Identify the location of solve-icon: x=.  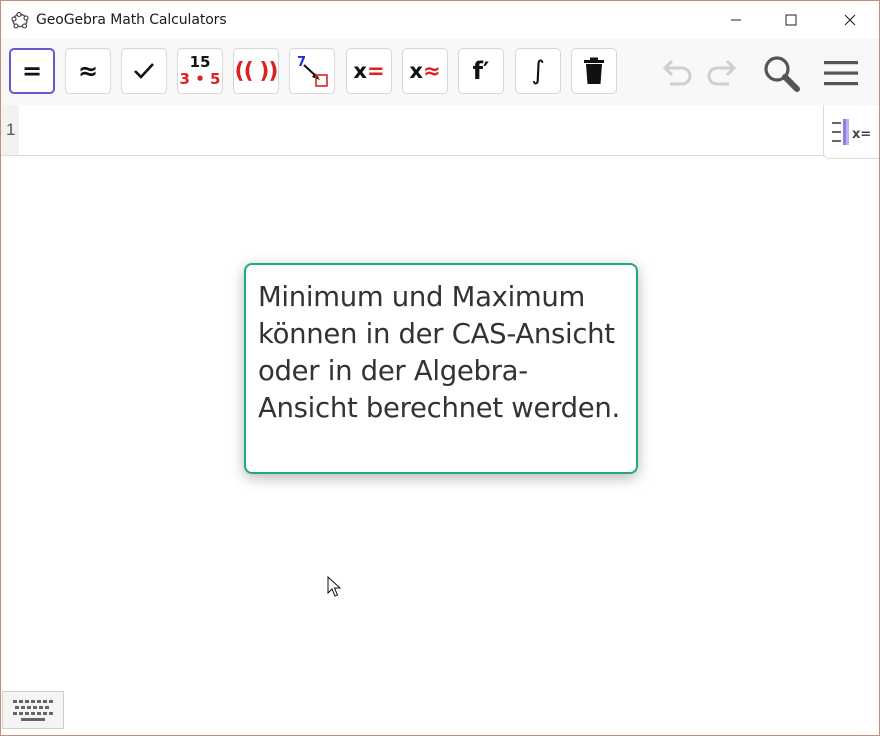
(369, 71).